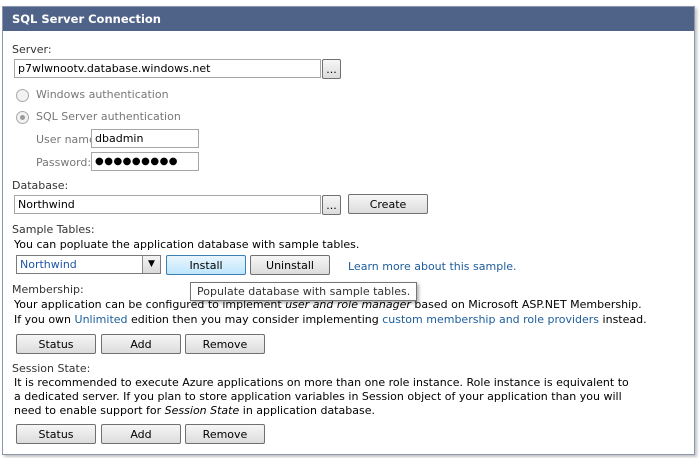 The height and width of the screenshot is (458, 700). Describe the element at coordinates (56, 344) in the screenshot. I see `membership-status-button: Status` at that location.